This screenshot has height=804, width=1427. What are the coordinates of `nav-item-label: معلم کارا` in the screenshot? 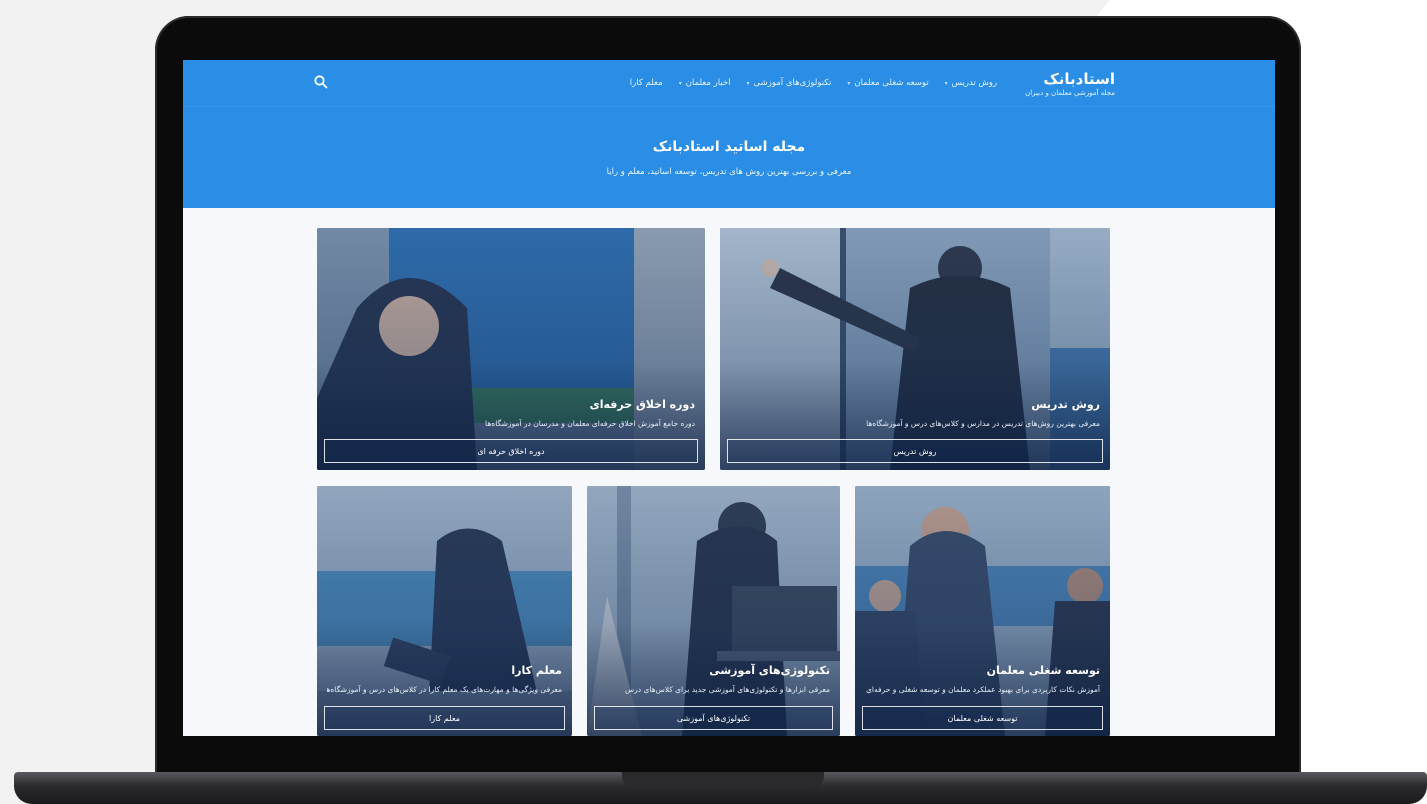 It's located at (646, 83).